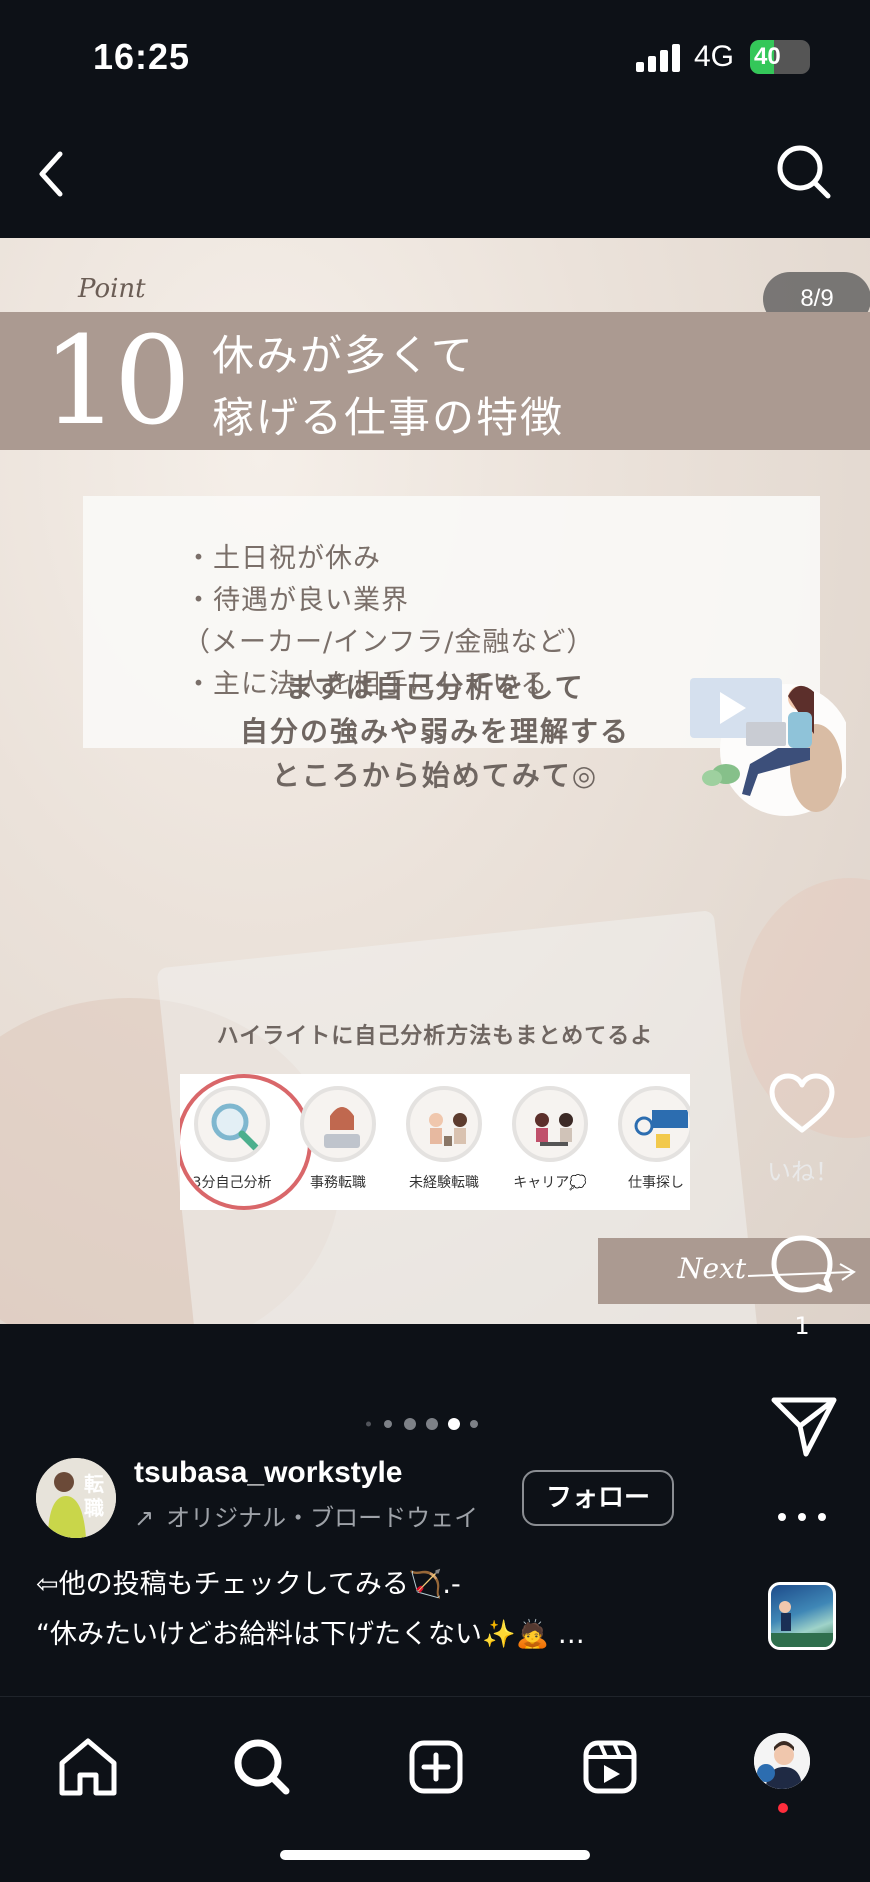 The height and width of the screenshot is (1882, 870). I want to click on office-worker-icon, so click(338, 1124).